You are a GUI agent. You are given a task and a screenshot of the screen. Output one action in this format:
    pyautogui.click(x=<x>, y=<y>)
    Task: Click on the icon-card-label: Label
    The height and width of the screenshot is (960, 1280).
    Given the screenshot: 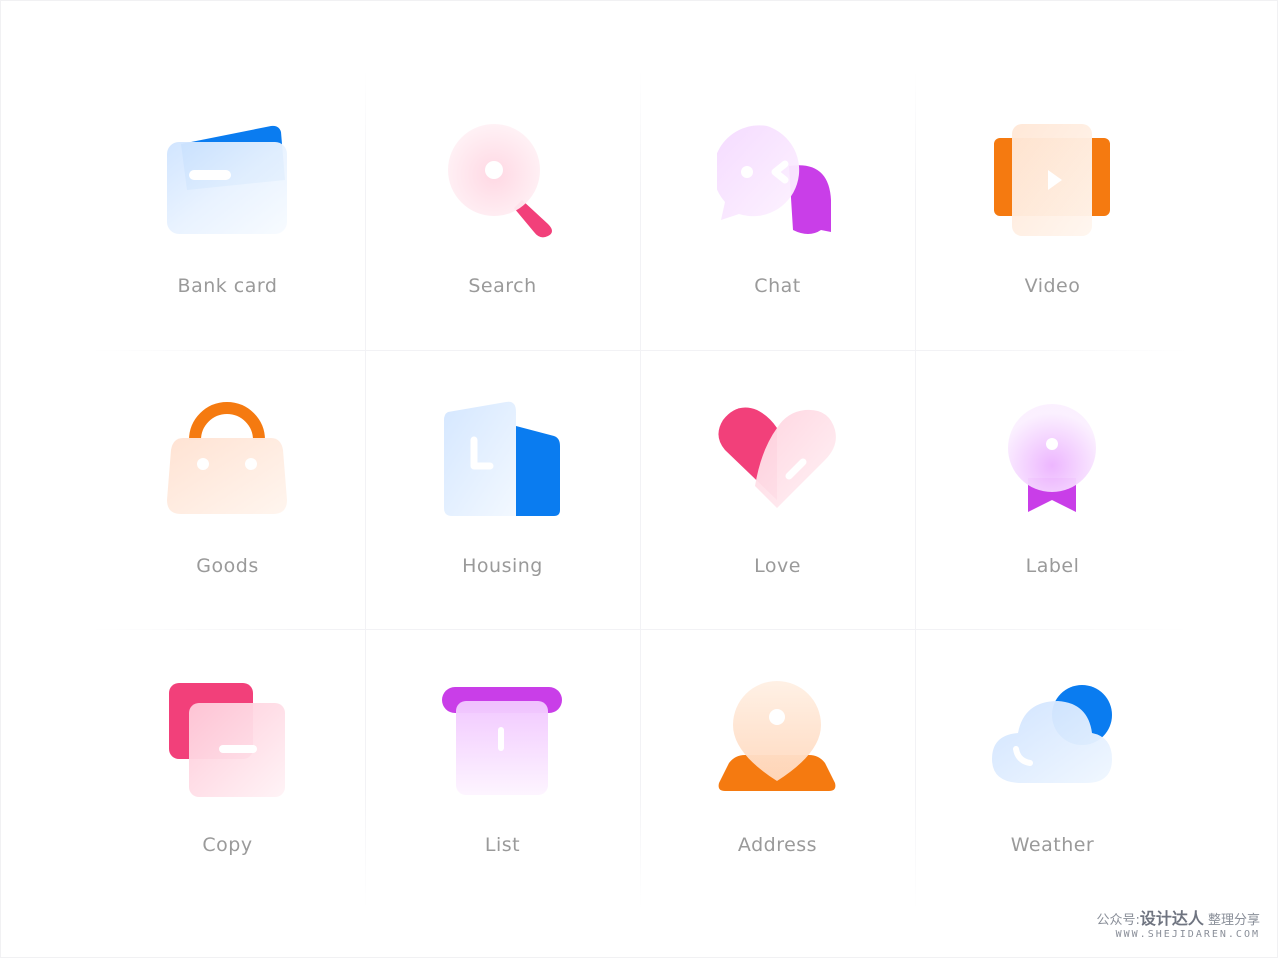 What is the action you would take?
    pyautogui.click(x=1052, y=490)
    